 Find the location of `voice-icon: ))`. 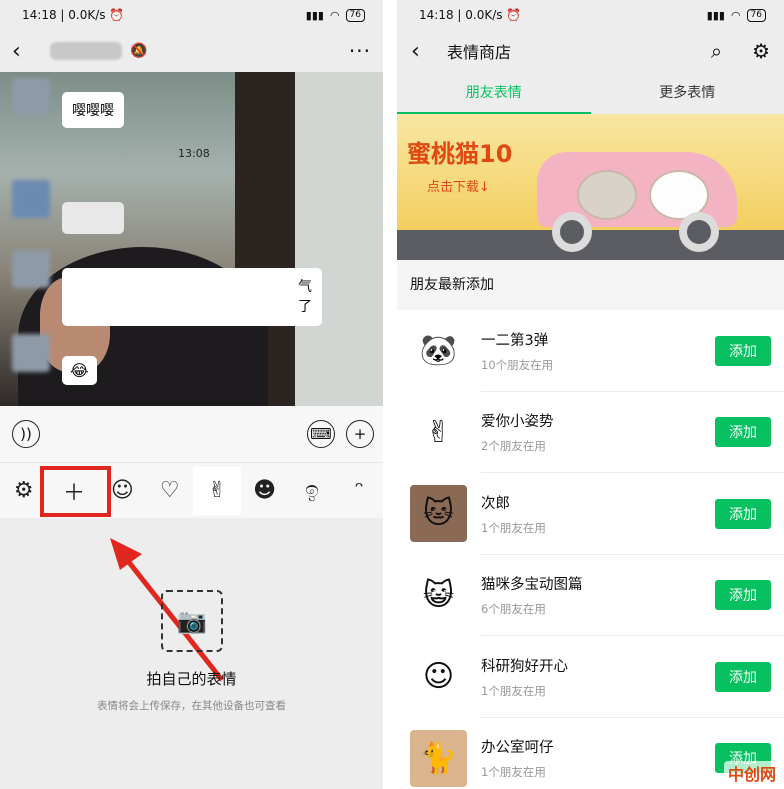

voice-icon: )) is located at coordinates (26, 434).